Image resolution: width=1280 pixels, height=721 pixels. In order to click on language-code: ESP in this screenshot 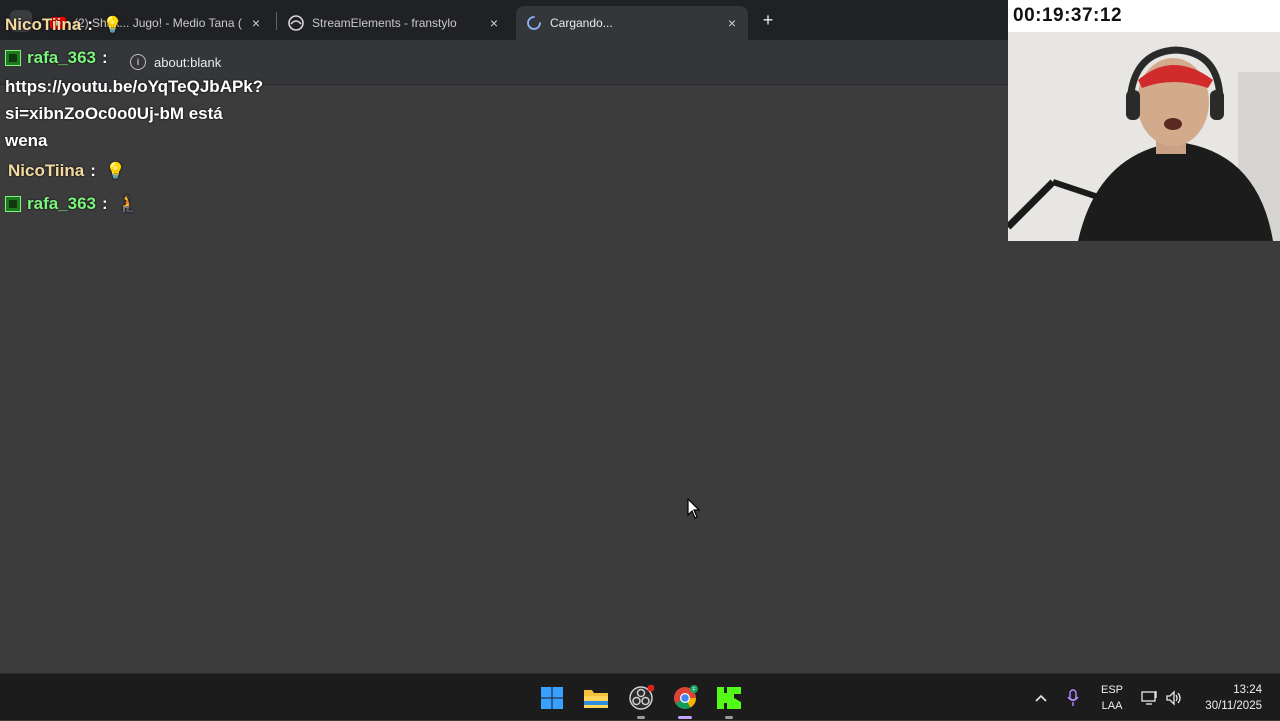, I will do `click(1112, 690)`.